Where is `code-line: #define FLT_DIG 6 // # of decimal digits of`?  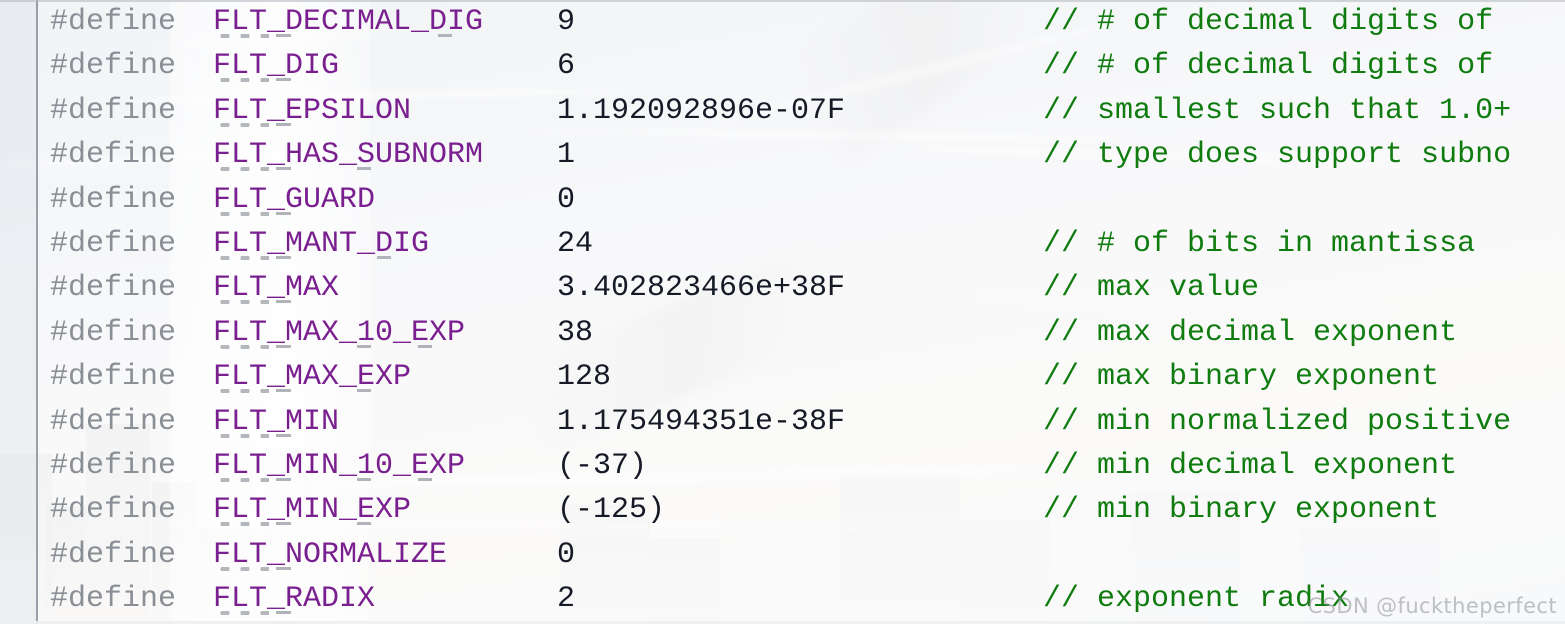
code-line: #define FLT_DIG 6 // # of decimal digits of is located at coordinates (782, 66).